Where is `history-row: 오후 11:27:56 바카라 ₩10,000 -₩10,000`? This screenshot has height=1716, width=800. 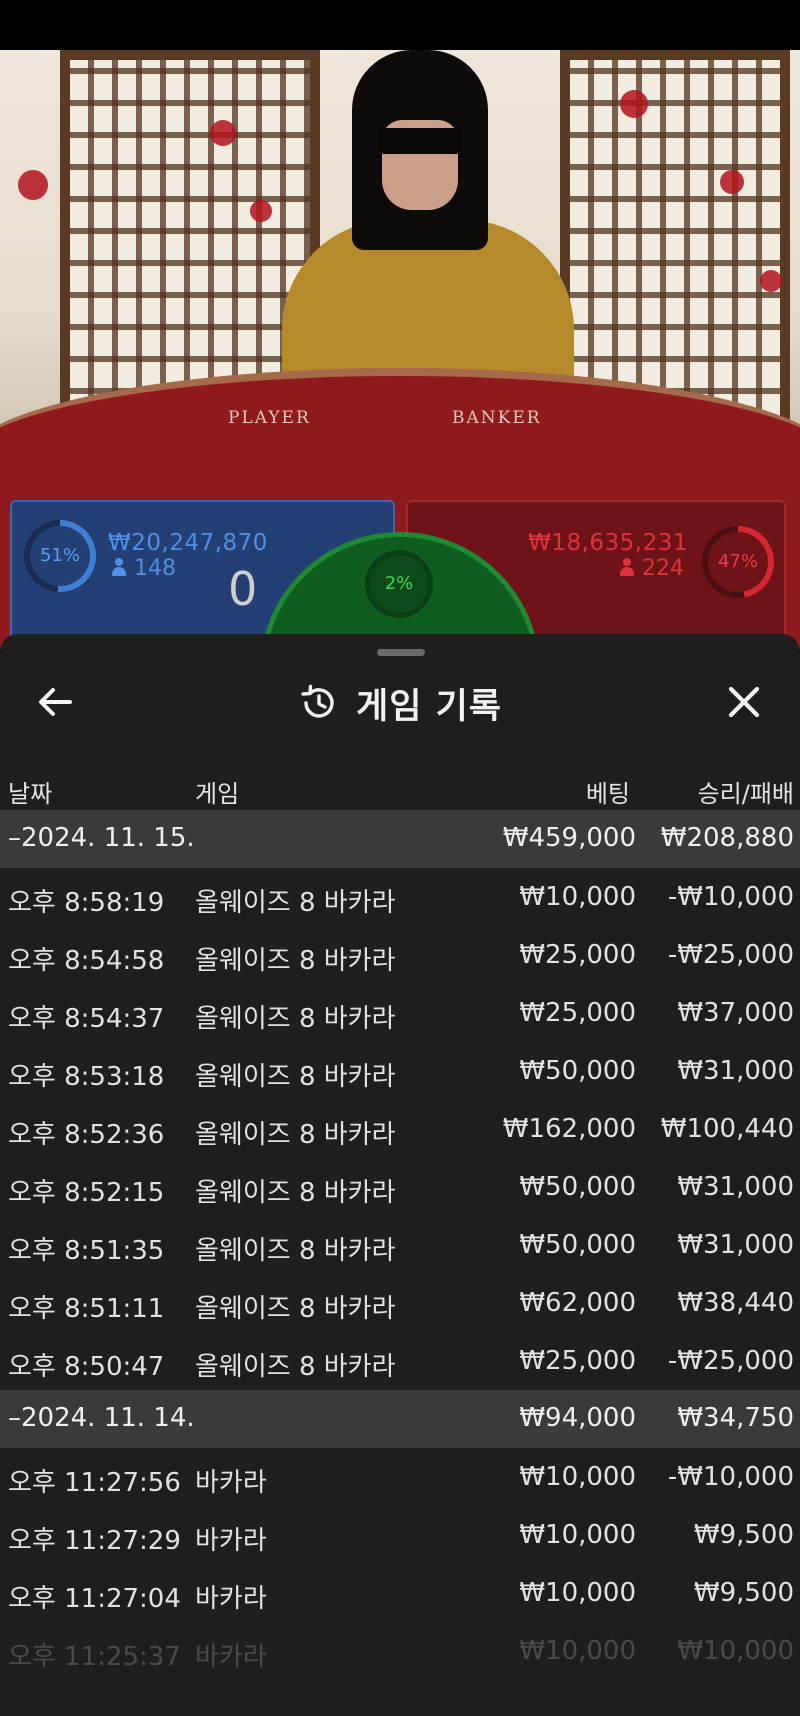 history-row: 오후 11:27:56 바카라 ₩10,000 -₩10,000 is located at coordinates (400, 1477).